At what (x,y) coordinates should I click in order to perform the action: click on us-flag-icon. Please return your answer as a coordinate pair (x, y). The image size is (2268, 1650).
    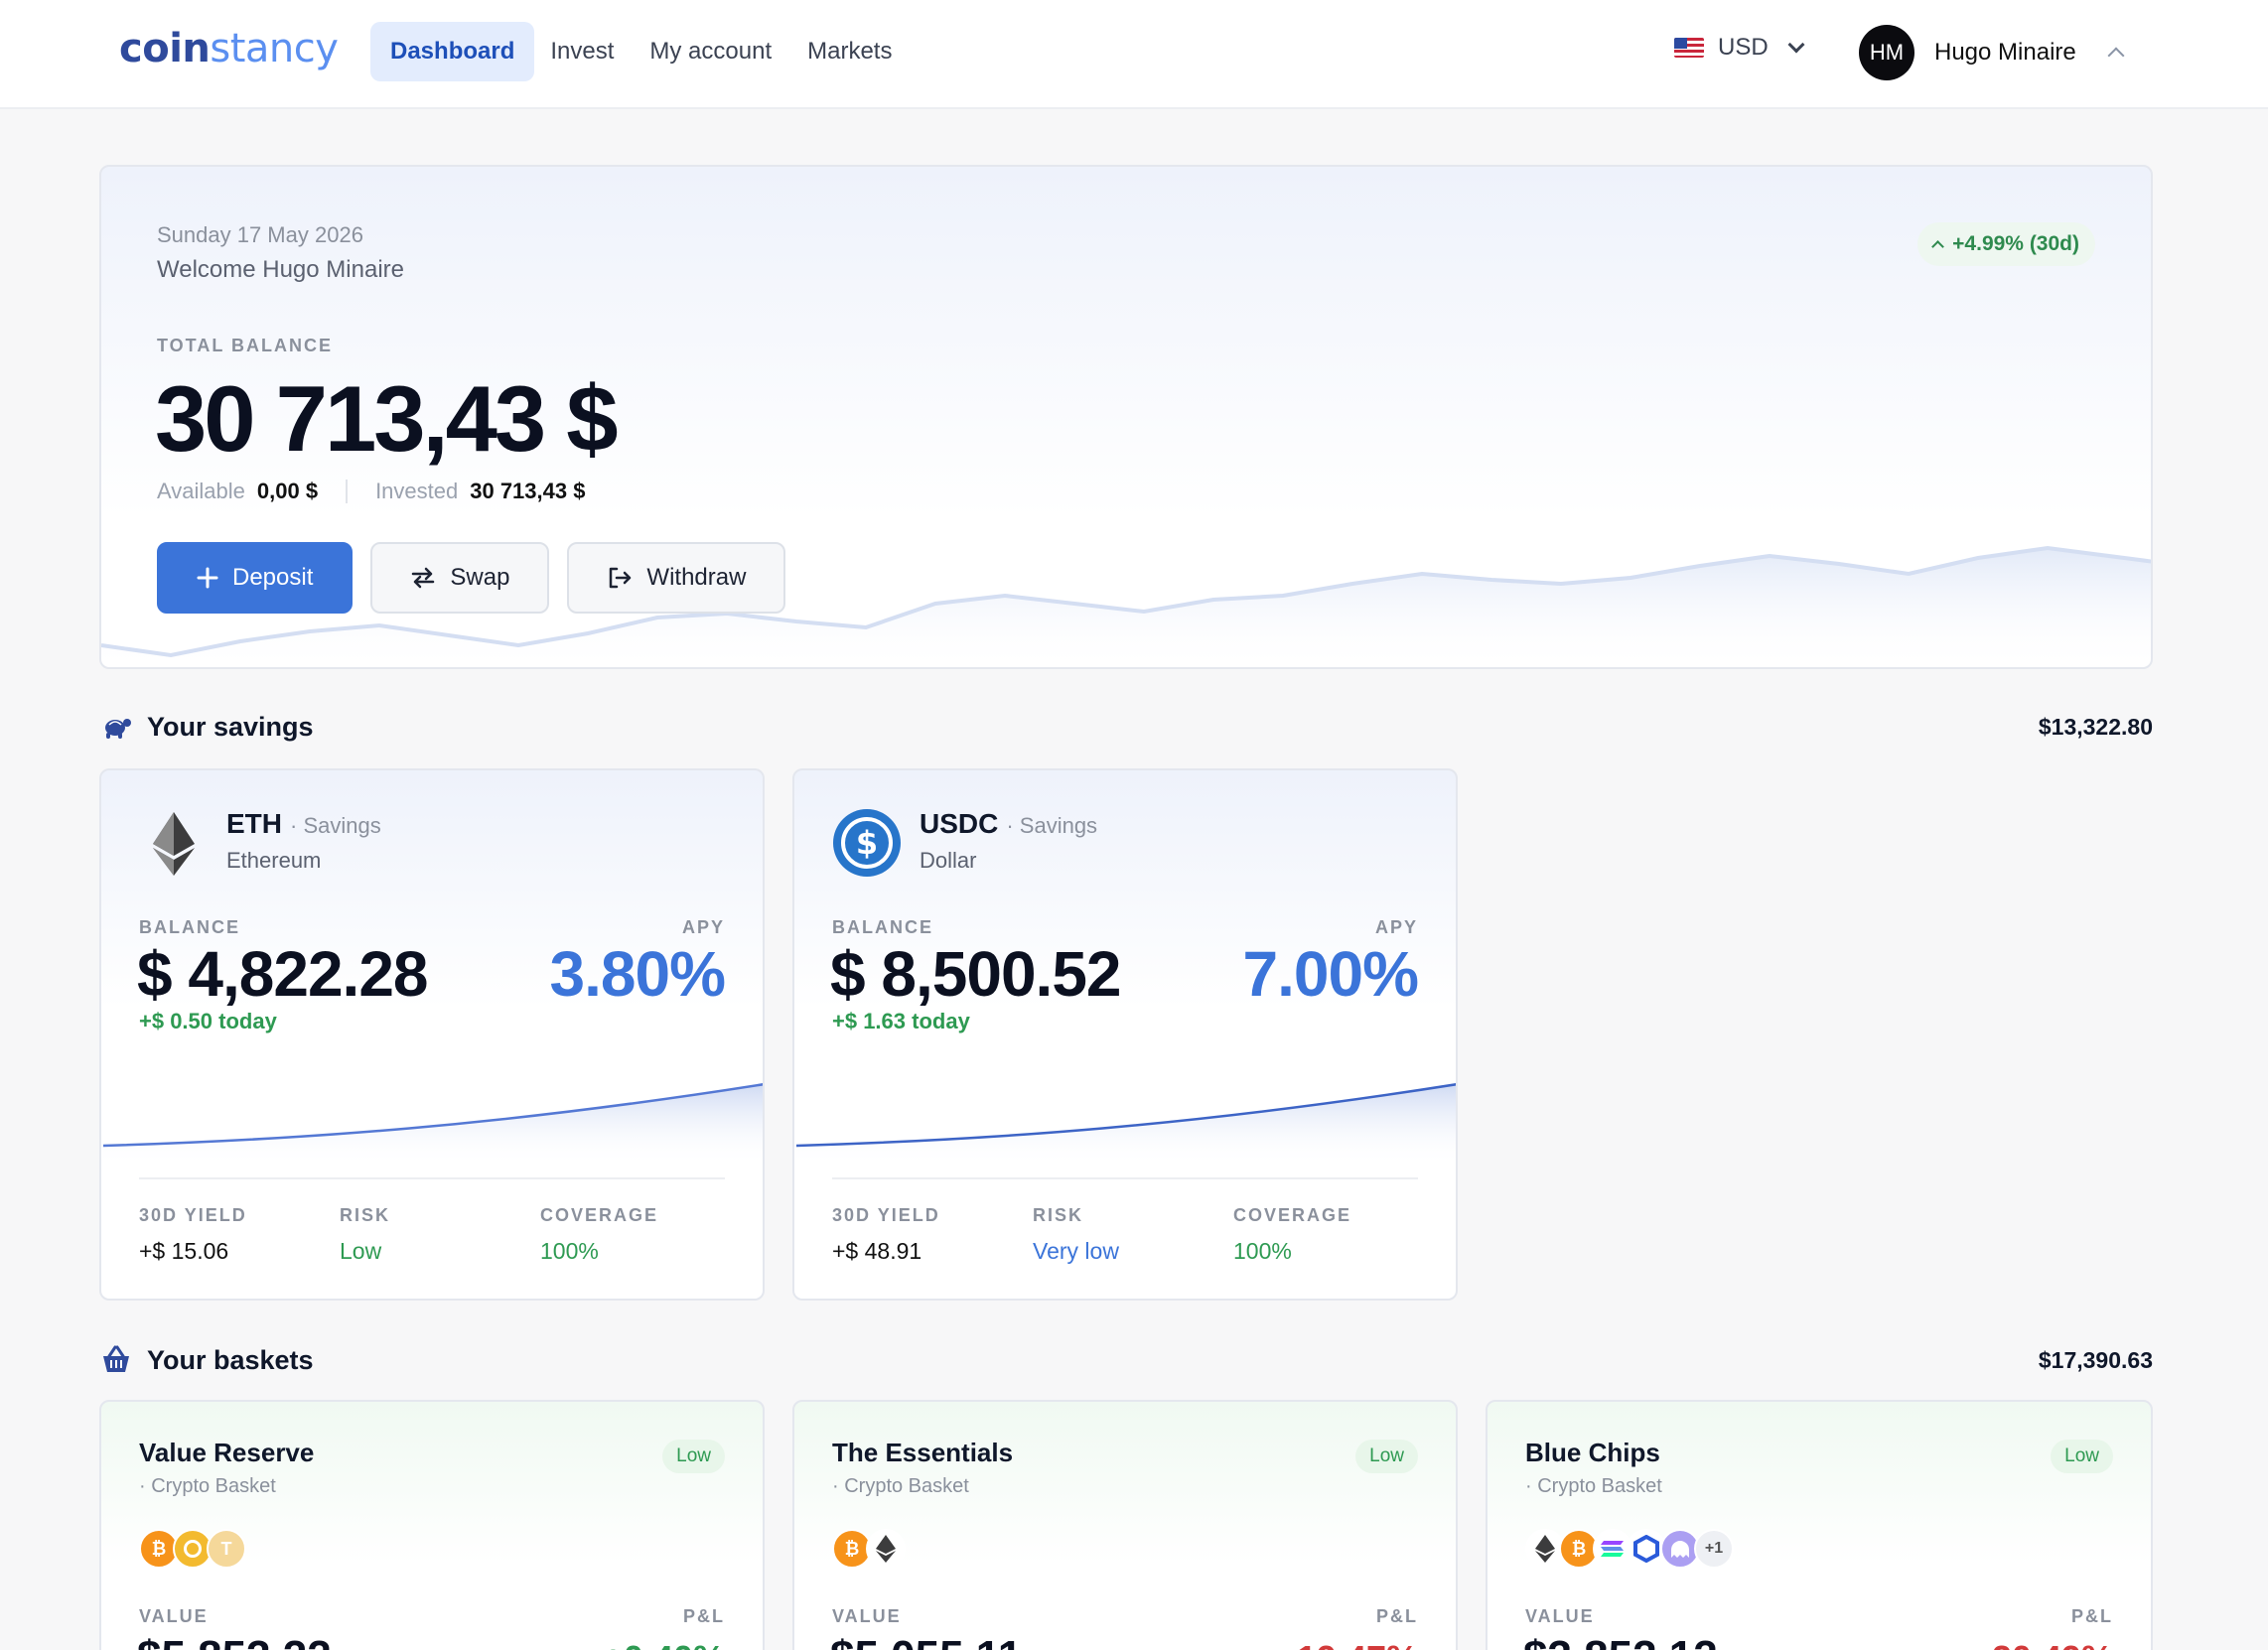
    Looking at the image, I should click on (1689, 48).